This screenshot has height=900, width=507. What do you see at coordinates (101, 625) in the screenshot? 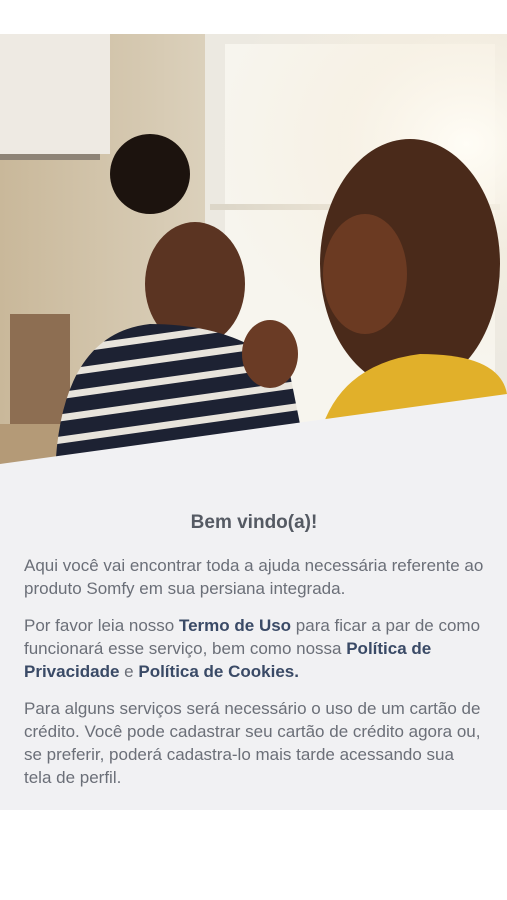
I see `terms-text-before: Por favor leia nosso` at bounding box center [101, 625].